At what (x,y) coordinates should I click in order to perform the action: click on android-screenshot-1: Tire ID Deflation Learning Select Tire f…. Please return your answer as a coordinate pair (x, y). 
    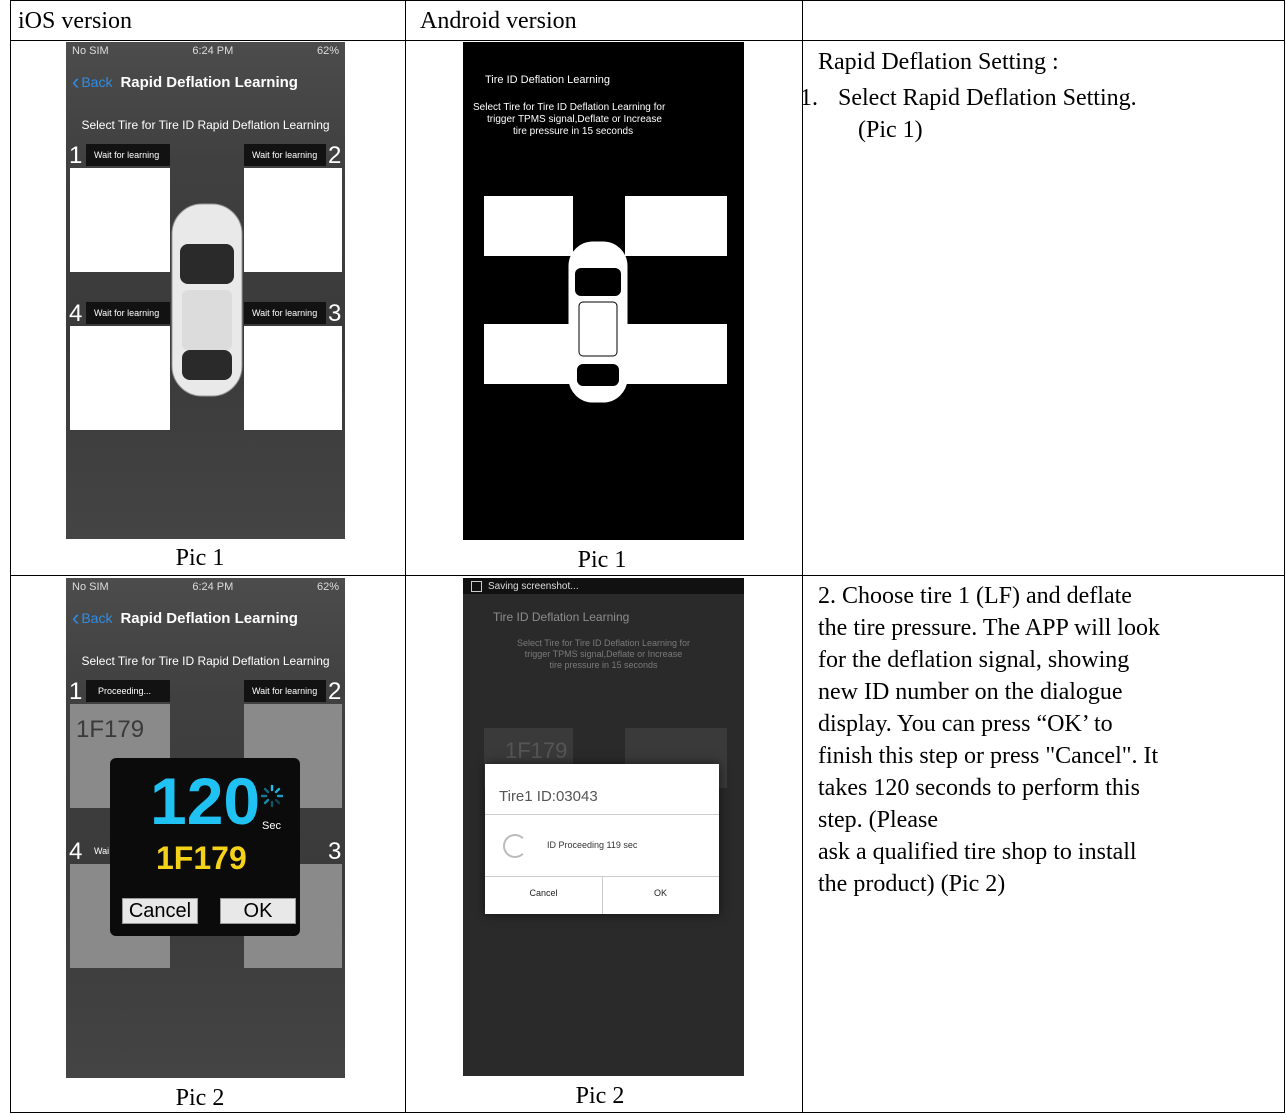
    Looking at the image, I should click on (603, 291).